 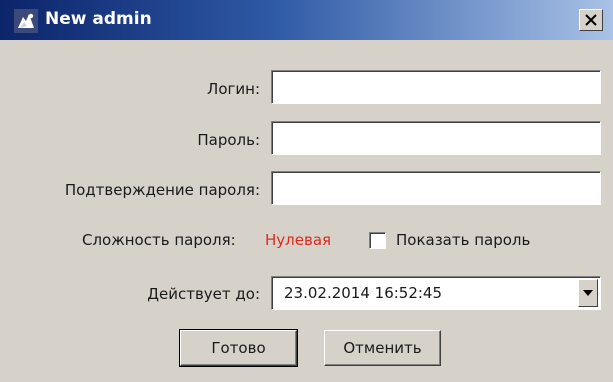 I want to click on cancel-button: Отменить, so click(x=382, y=348).